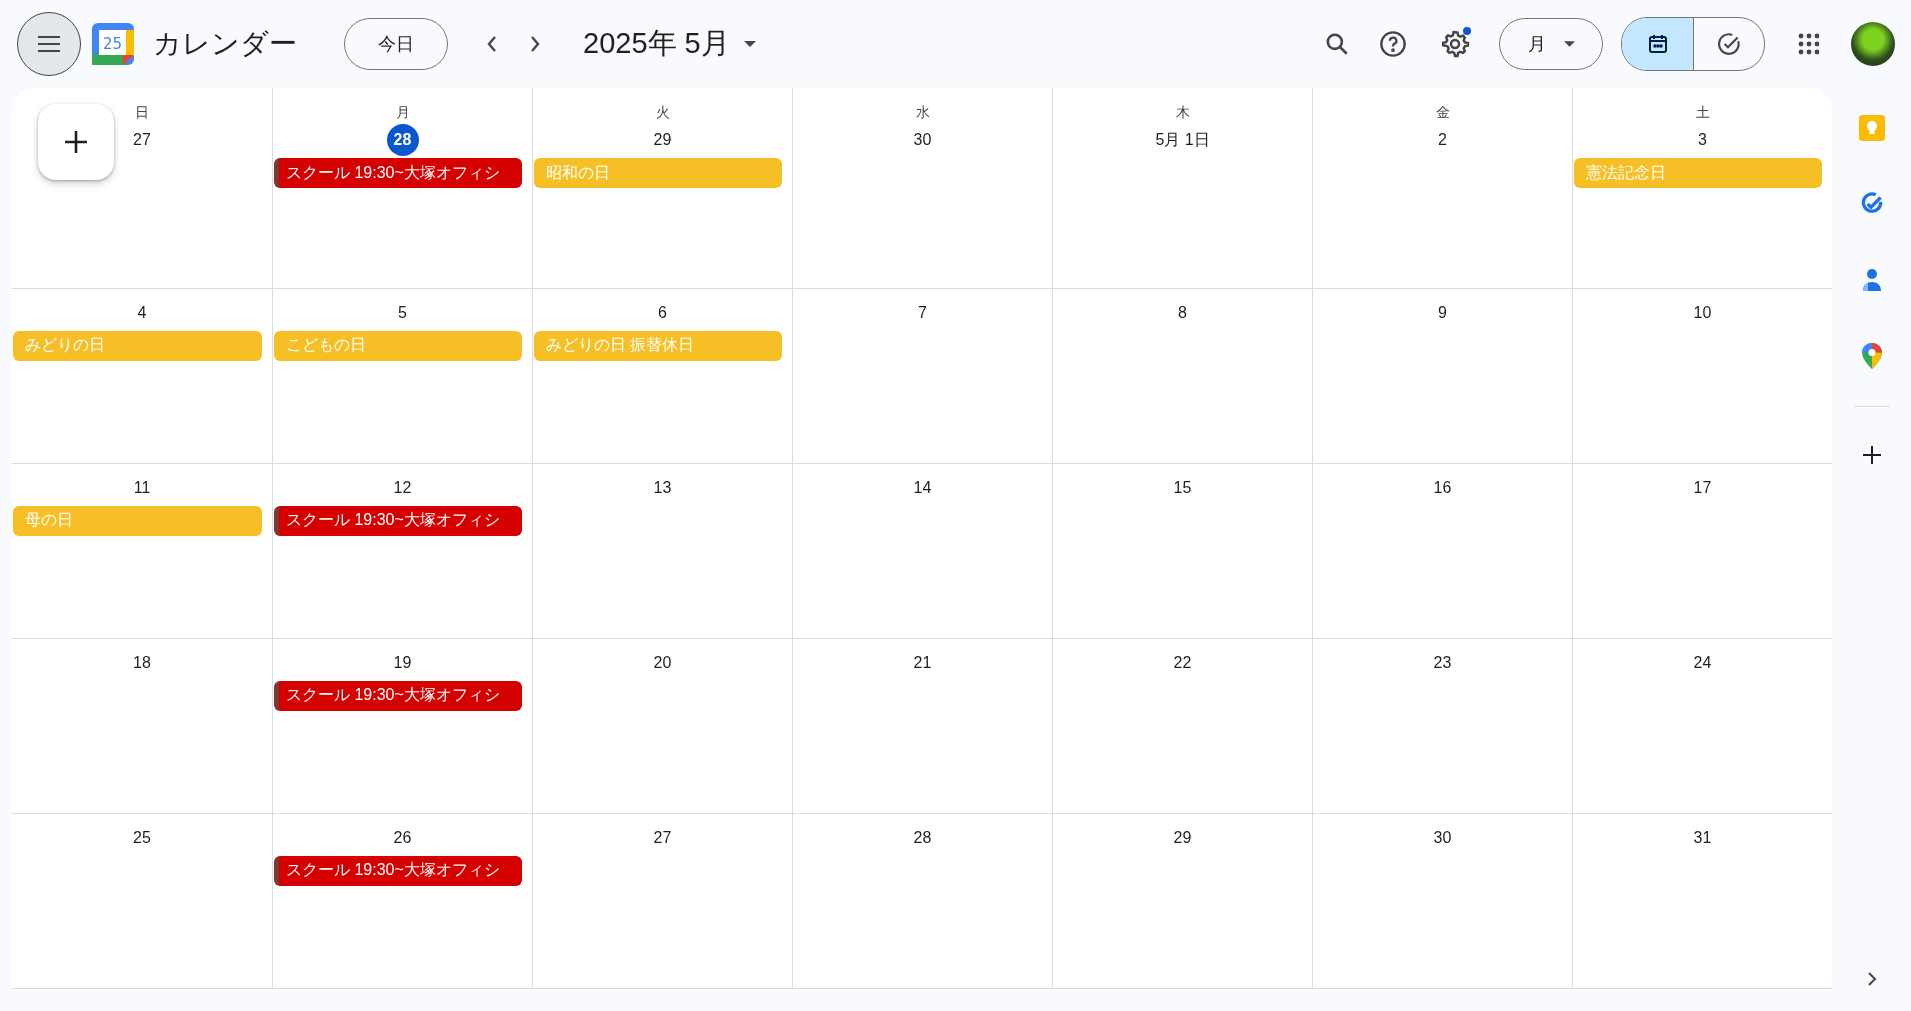  I want to click on day-number: 13, so click(662, 487).